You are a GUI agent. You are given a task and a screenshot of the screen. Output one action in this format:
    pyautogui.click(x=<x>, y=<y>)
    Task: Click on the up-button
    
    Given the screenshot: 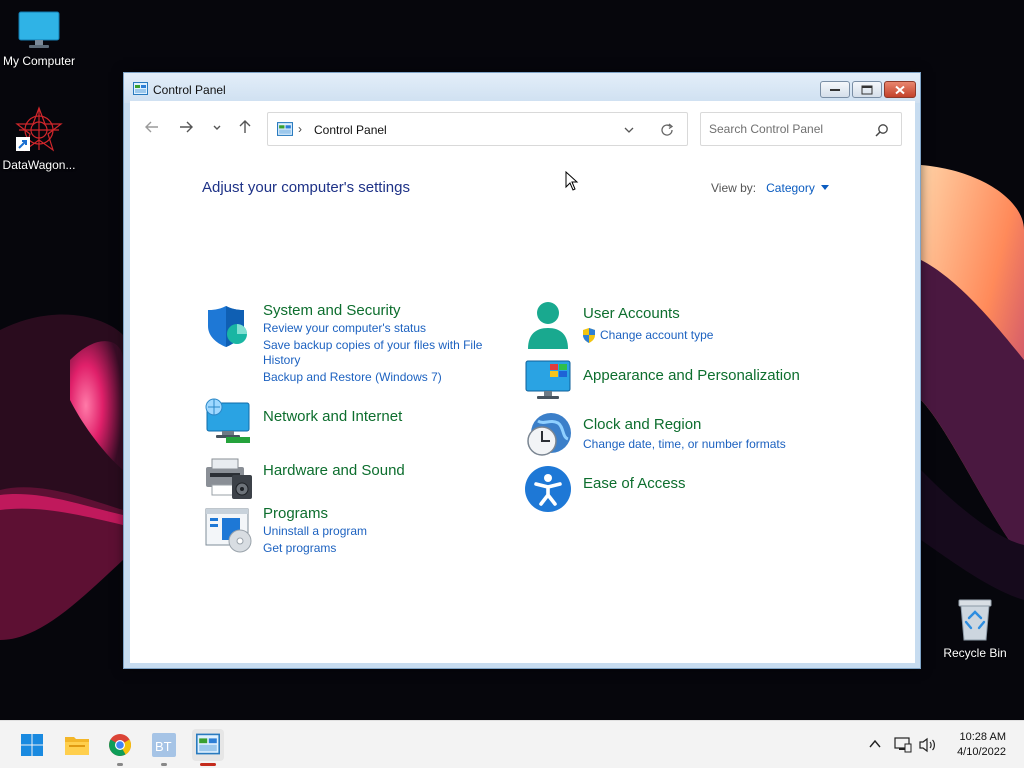 What is the action you would take?
    pyautogui.click(x=245, y=127)
    